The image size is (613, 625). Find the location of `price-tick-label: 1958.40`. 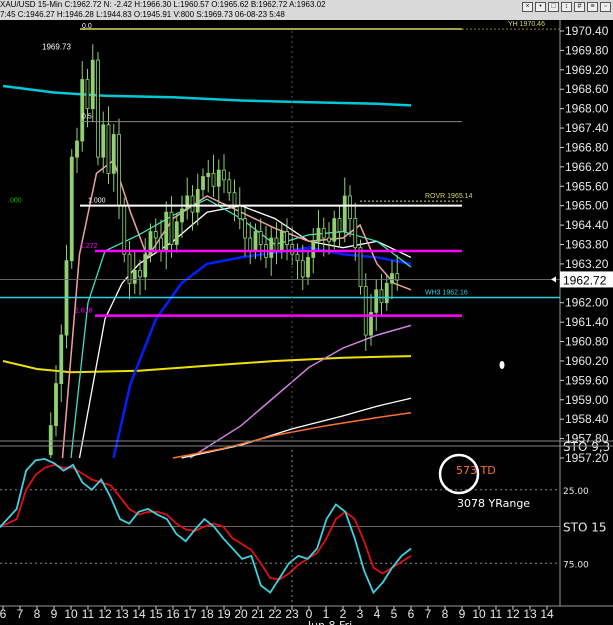

price-tick-label: 1958.40 is located at coordinates (587, 419).